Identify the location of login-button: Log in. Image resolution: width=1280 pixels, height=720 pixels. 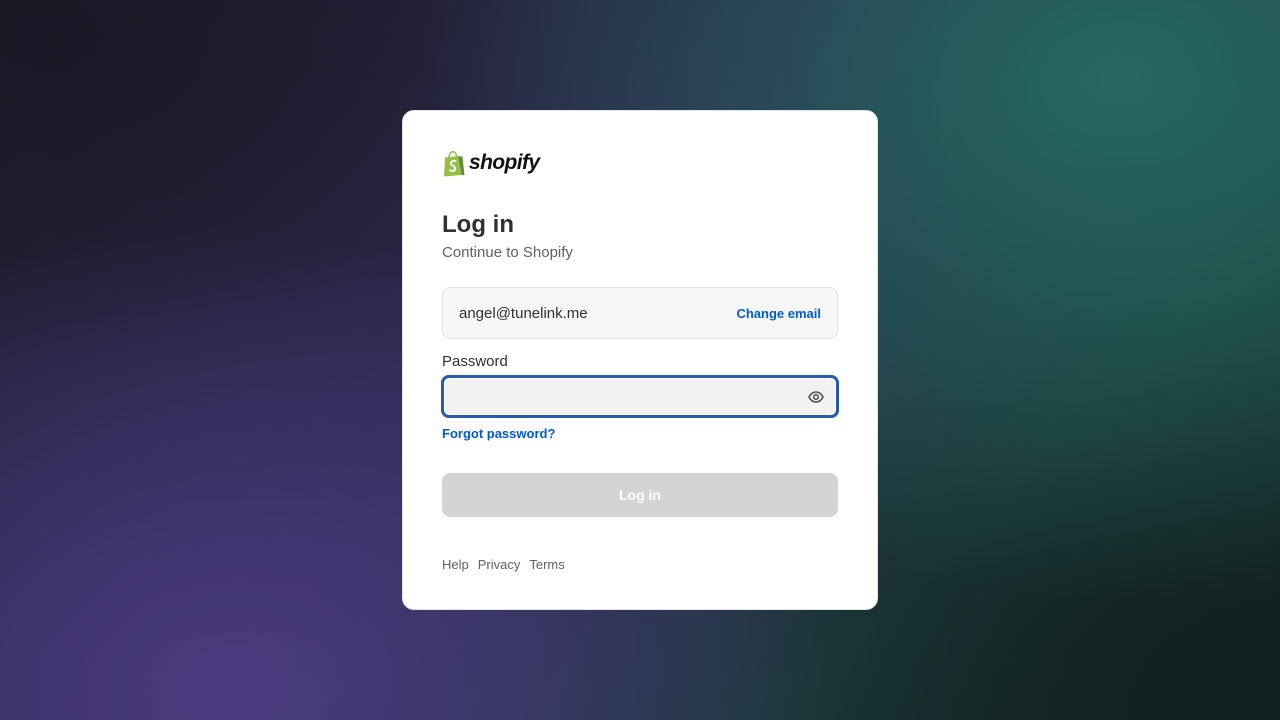
(640, 495).